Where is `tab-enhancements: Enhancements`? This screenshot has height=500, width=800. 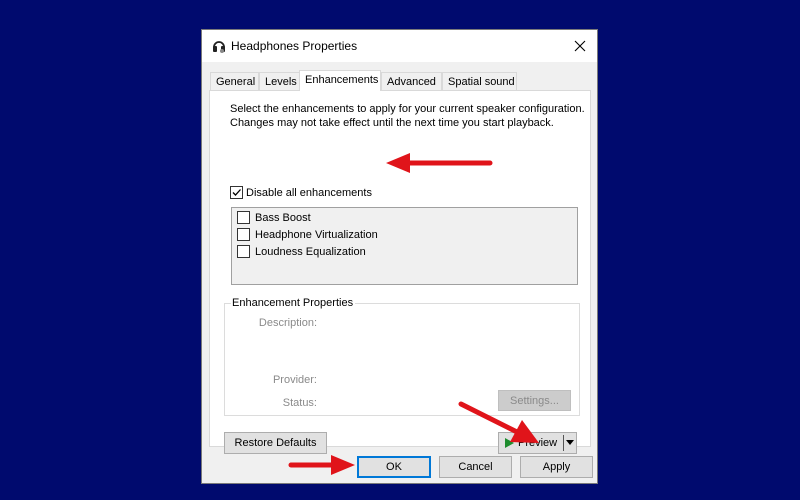
tab-enhancements: Enhancements is located at coordinates (340, 80).